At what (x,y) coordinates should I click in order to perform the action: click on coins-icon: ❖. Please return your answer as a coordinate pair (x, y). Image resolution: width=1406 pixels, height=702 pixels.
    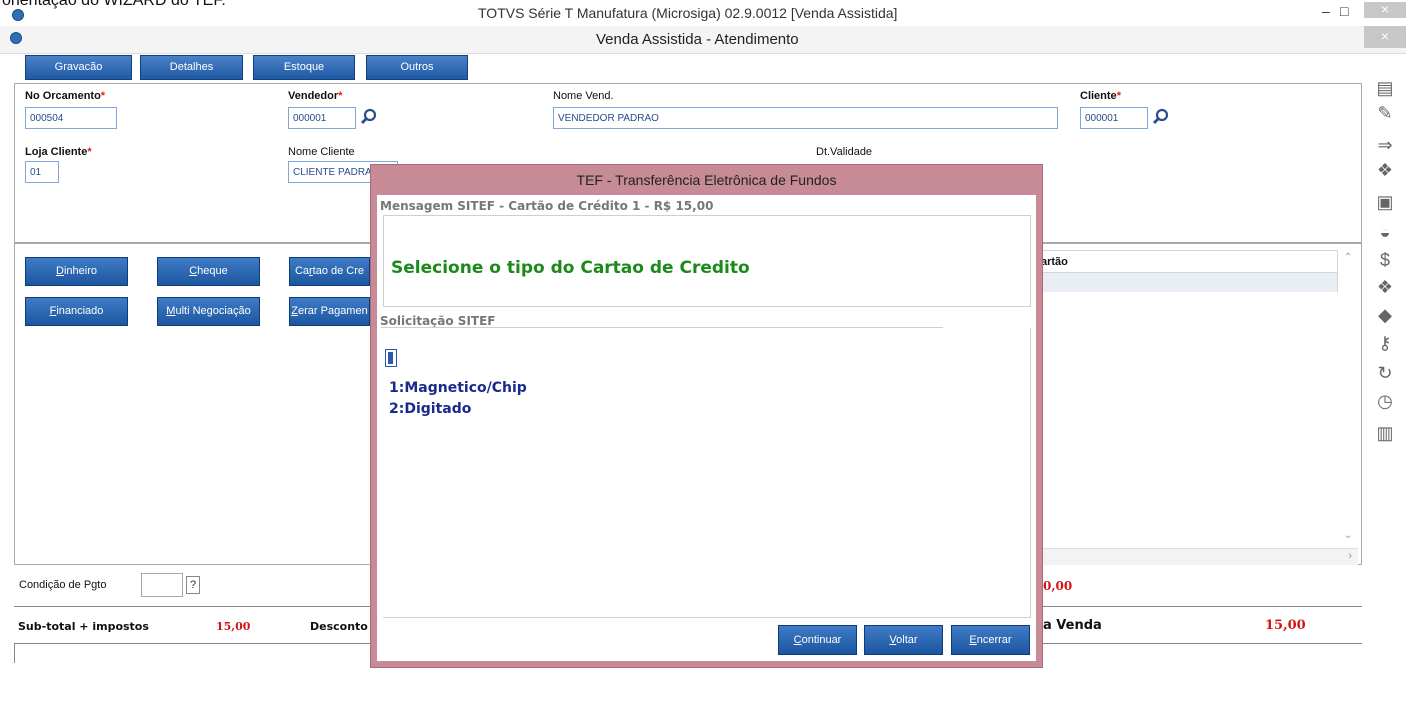
    Looking at the image, I should click on (1385, 287).